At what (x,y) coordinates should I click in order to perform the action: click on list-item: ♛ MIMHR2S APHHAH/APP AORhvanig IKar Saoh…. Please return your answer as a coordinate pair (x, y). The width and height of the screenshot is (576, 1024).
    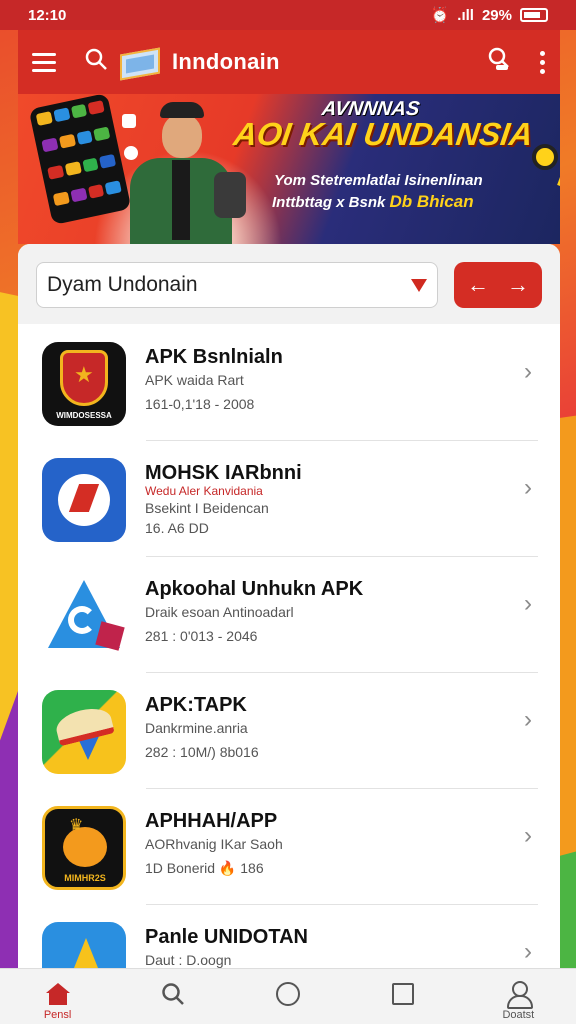
    Looking at the image, I should click on (289, 846).